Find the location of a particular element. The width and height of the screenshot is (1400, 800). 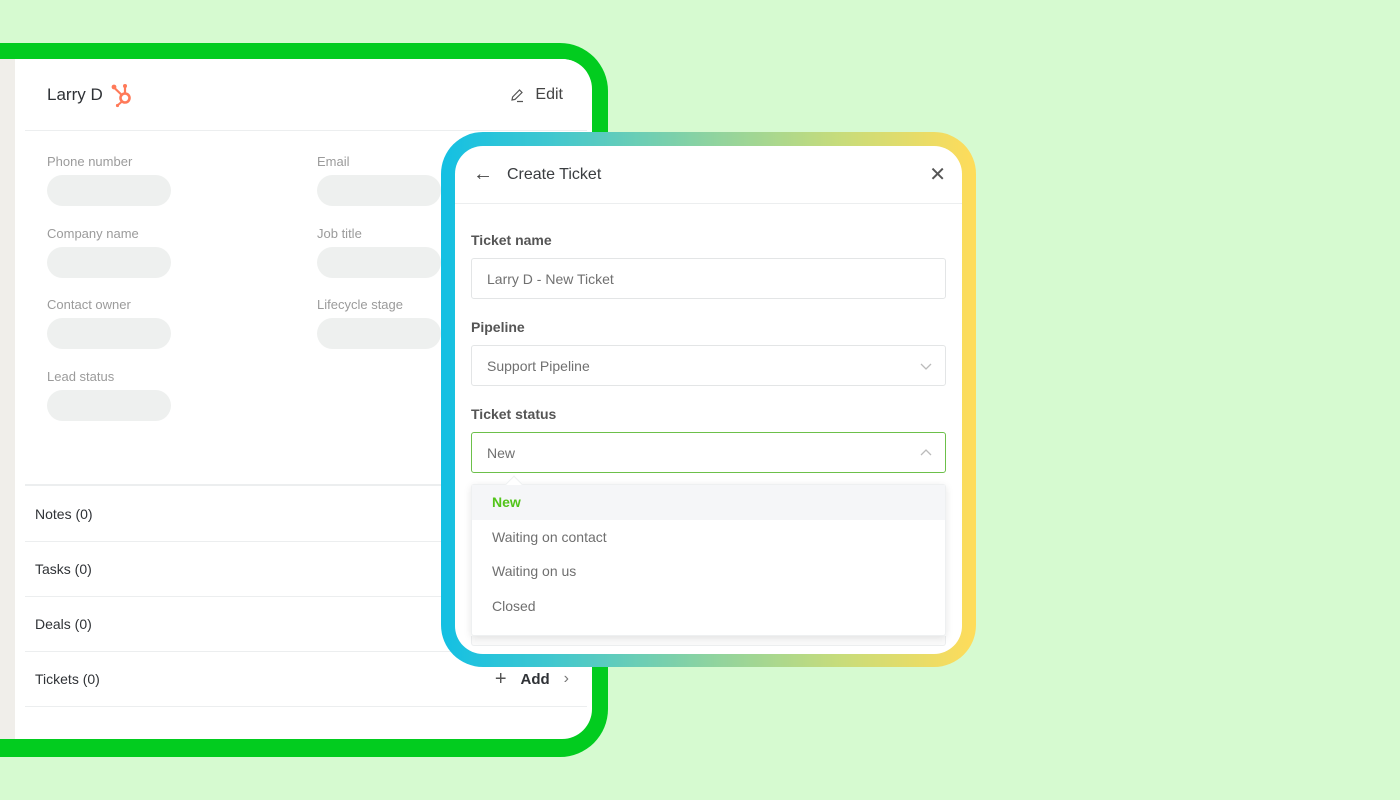

field-label: Lifecycle stage is located at coordinates (360, 304).